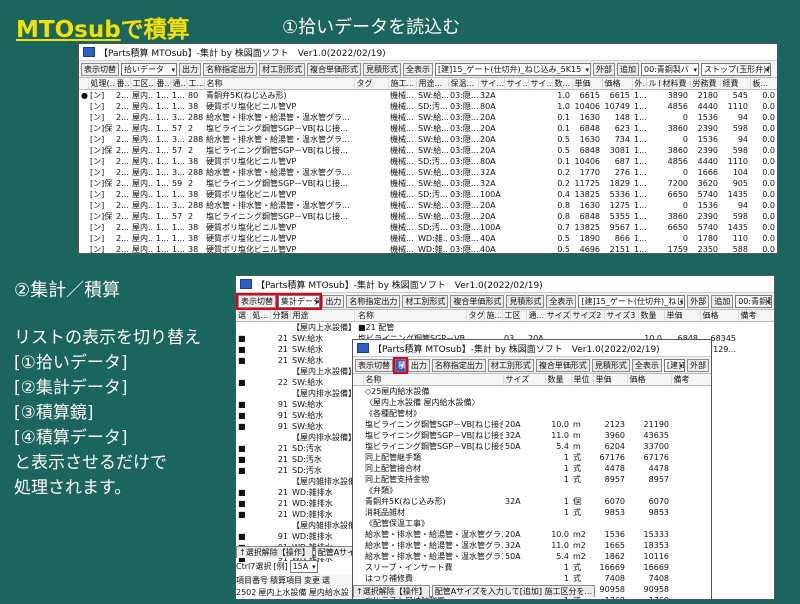 The image size is (800, 604). I want to click on column-header, so click(358, 380).